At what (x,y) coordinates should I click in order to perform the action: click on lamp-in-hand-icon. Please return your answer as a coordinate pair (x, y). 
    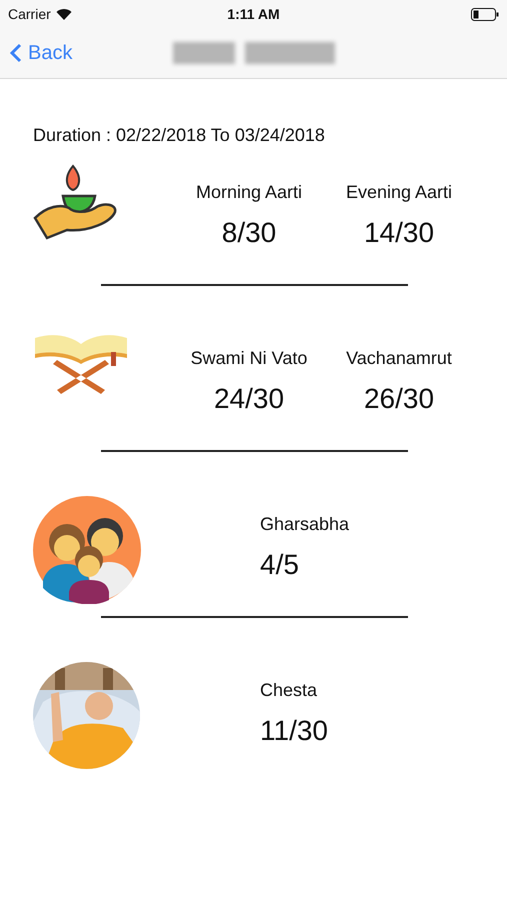
    Looking at the image, I should click on (76, 203).